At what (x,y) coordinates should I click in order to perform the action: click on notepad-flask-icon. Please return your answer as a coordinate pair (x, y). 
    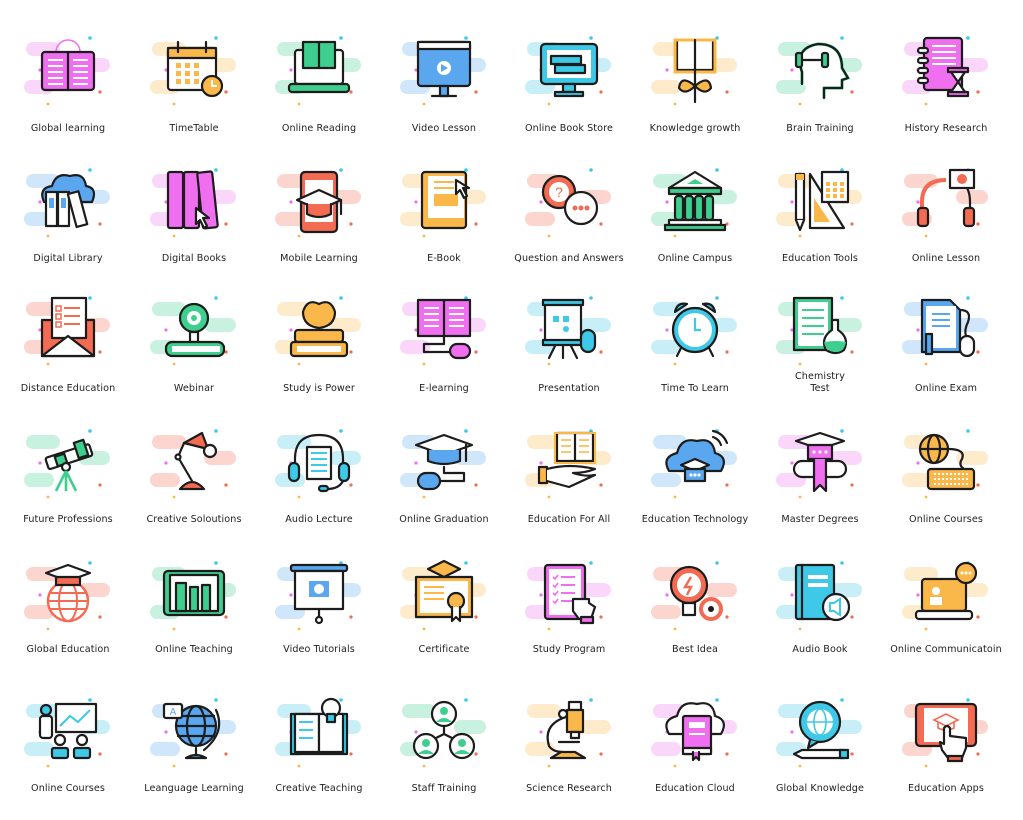
    Looking at the image, I should click on (819, 330).